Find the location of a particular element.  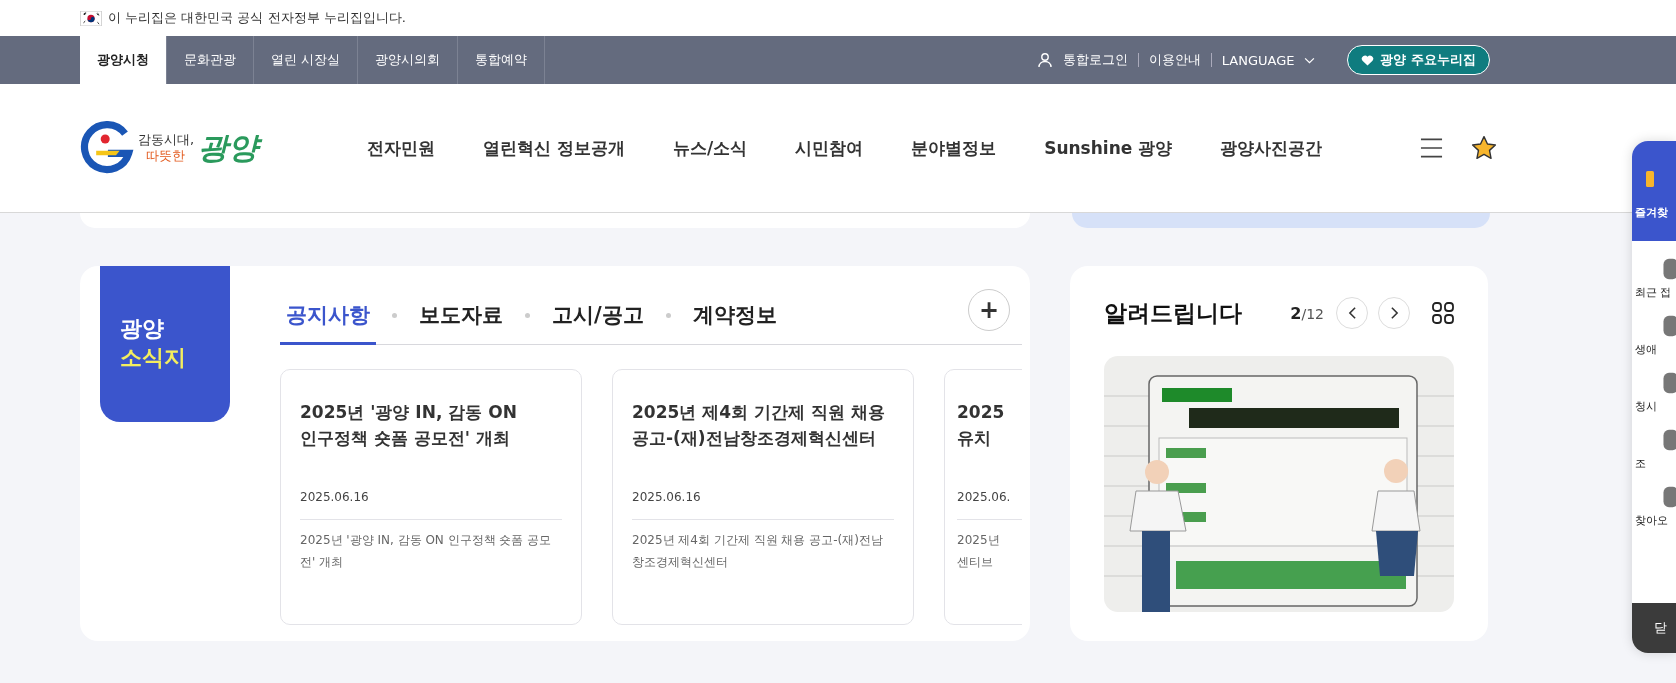

language-link: LANGUAGE is located at coordinates (1258, 60).